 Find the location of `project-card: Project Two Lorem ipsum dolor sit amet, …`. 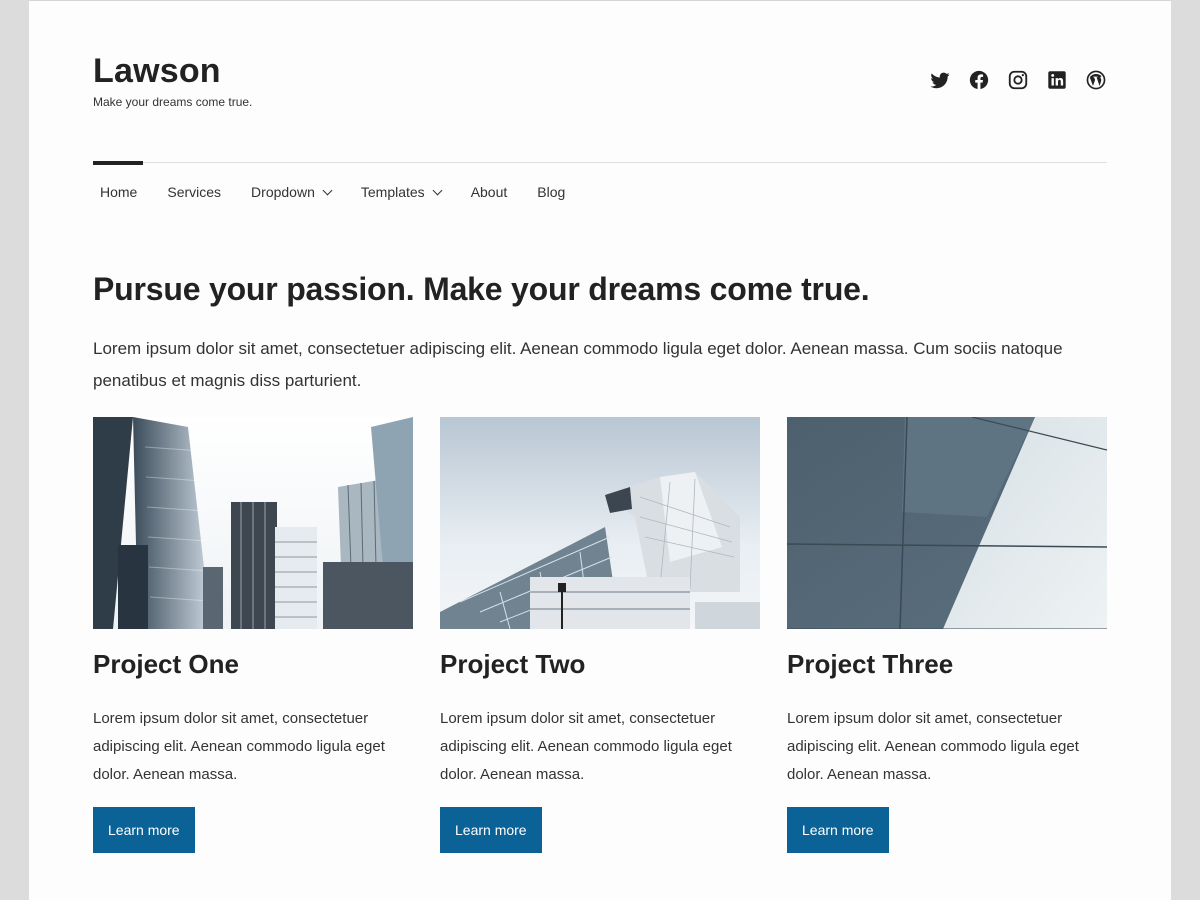

project-card: Project Two Lorem ipsum dolor sit amet, … is located at coordinates (600, 635).